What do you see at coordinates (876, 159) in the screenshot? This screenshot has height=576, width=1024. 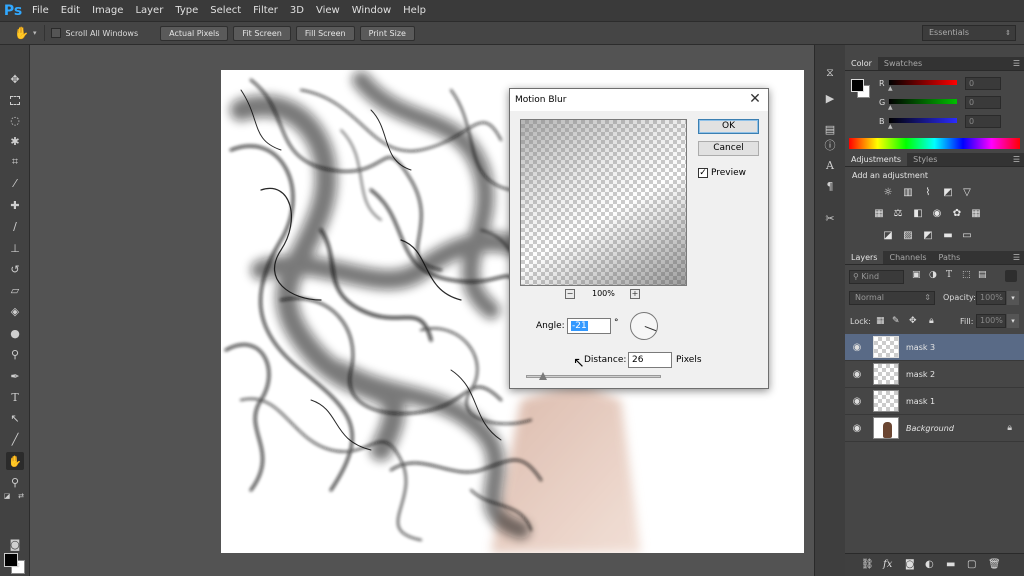 I see `tab-adjustments: Adjustments` at bounding box center [876, 159].